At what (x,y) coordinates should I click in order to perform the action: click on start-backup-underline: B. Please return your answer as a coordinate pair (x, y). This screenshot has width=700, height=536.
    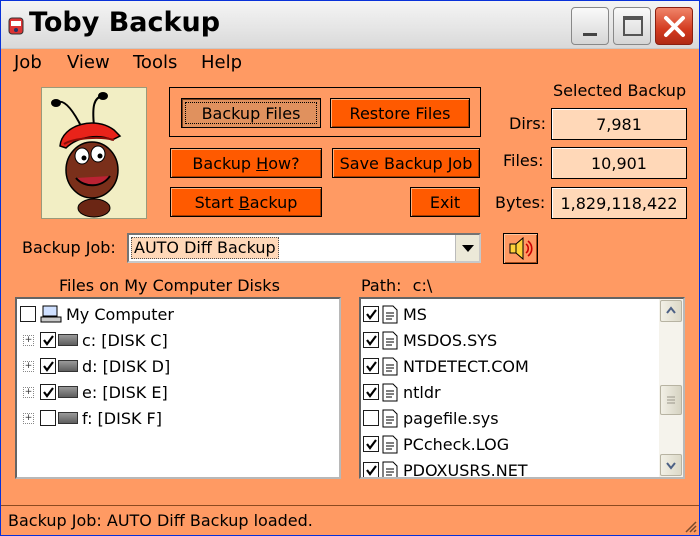
    Looking at the image, I should click on (244, 202).